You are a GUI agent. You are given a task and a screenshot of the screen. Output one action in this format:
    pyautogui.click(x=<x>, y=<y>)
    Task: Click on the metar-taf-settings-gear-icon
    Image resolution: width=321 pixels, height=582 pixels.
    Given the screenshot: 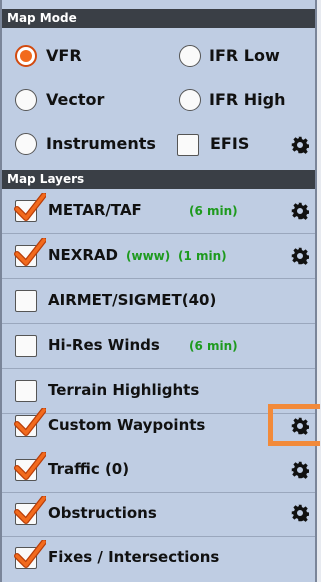 What is the action you would take?
    pyautogui.click(x=300, y=211)
    